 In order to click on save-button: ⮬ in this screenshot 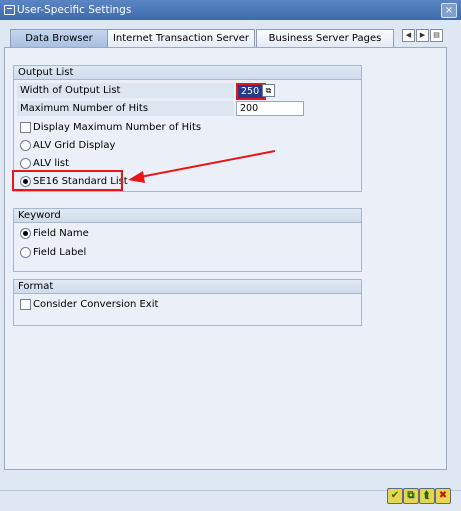, I will do `click(427, 496)`.